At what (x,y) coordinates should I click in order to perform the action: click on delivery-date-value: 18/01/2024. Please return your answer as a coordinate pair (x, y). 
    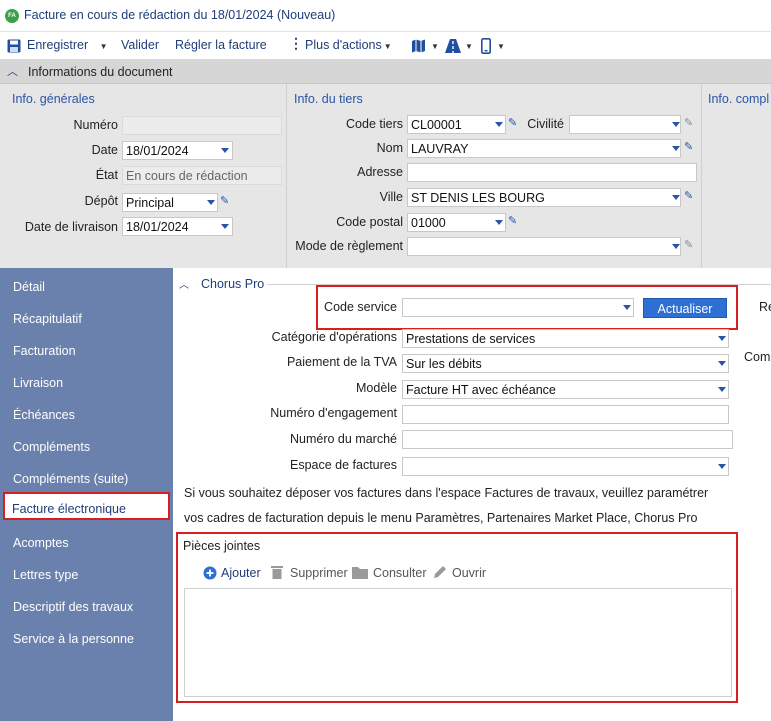
    Looking at the image, I should click on (157, 227).